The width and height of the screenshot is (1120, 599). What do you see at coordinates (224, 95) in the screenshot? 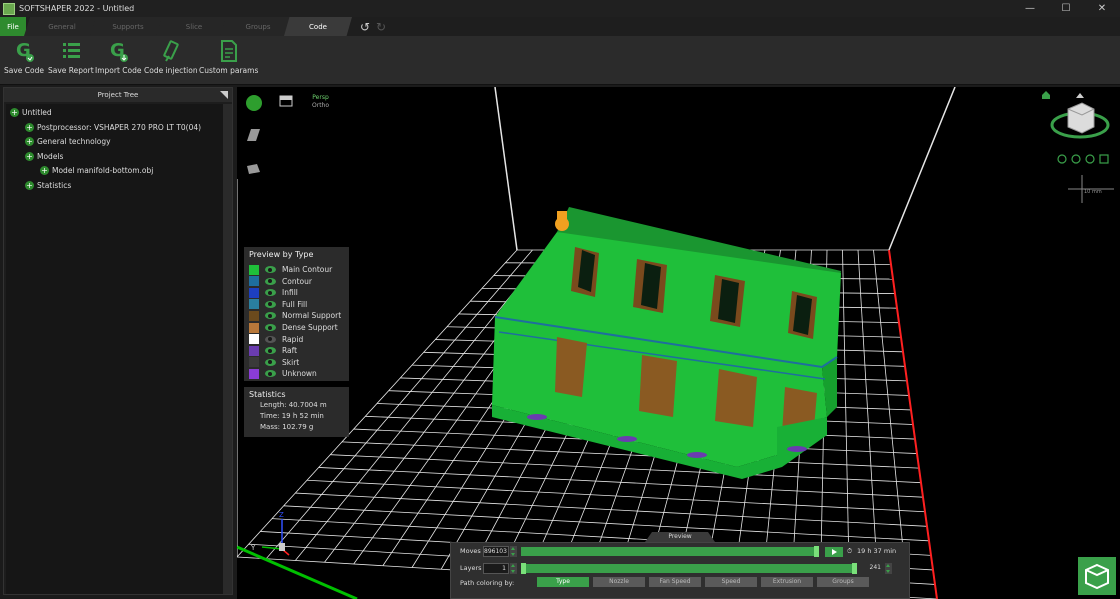
I see `panel-collapse-icon` at bounding box center [224, 95].